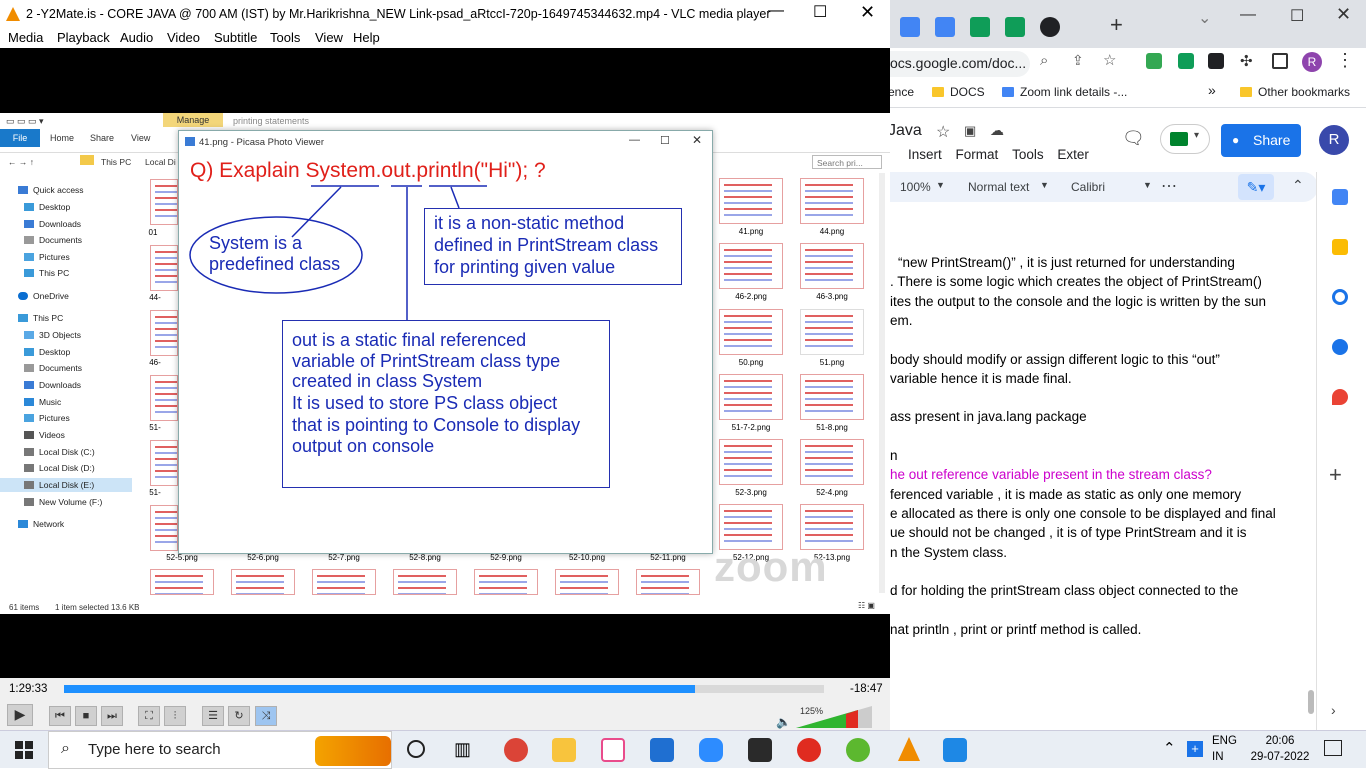  Describe the element at coordinates (711, 750) in the screenshot. I see `zoom-taskbar-icon` at that location.